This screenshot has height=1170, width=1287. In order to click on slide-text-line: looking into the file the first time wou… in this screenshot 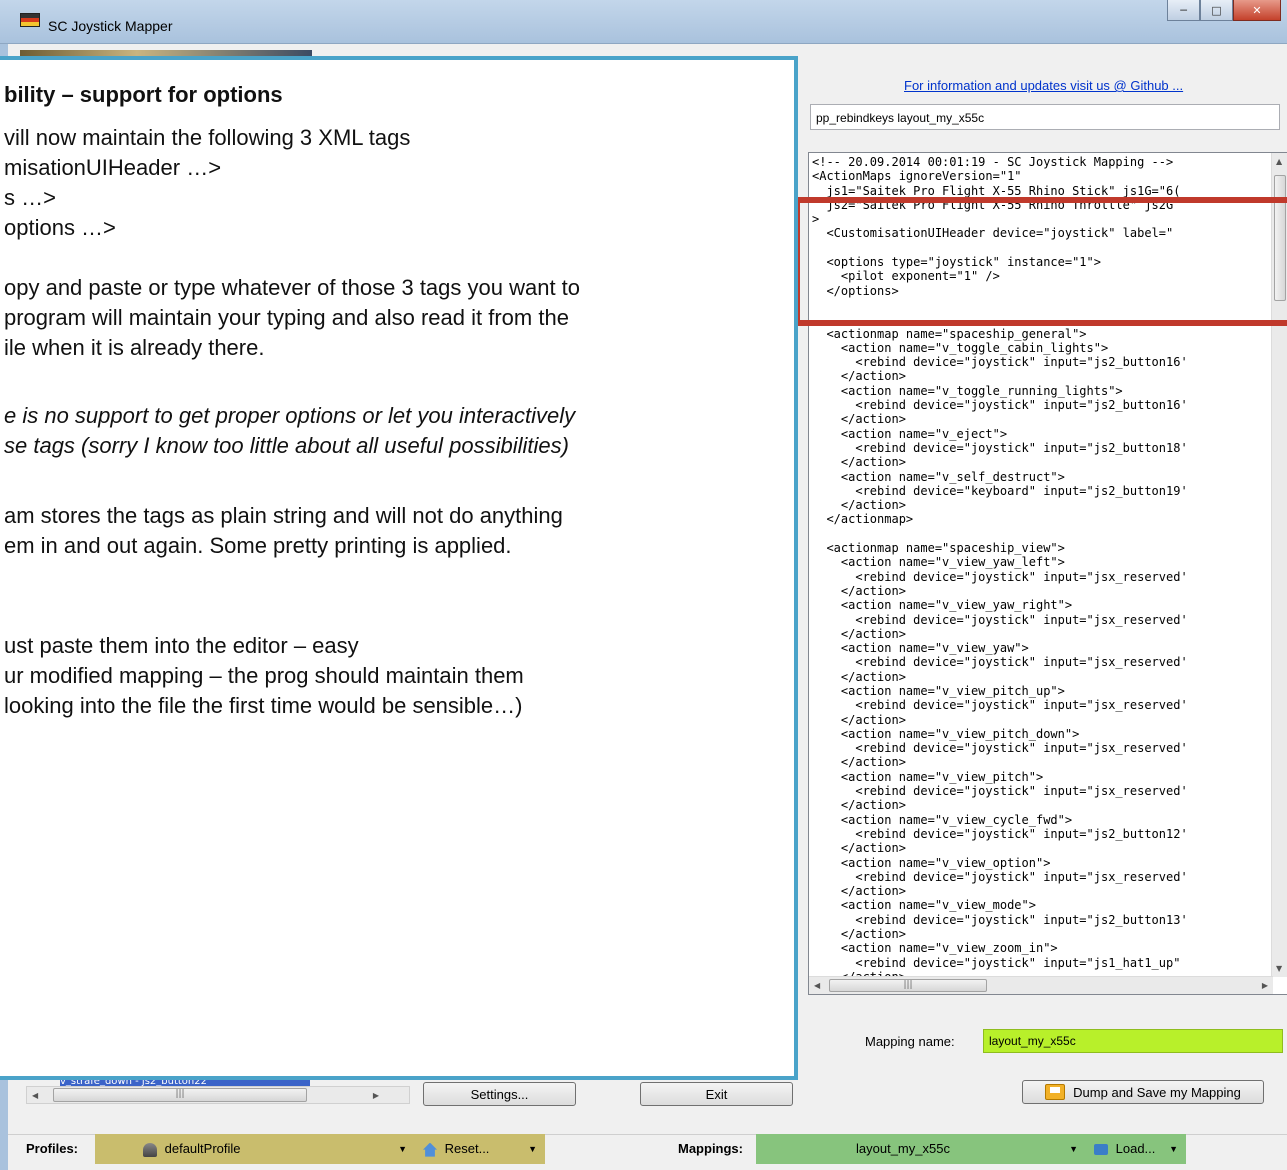, I will do `click(263, 705)`.